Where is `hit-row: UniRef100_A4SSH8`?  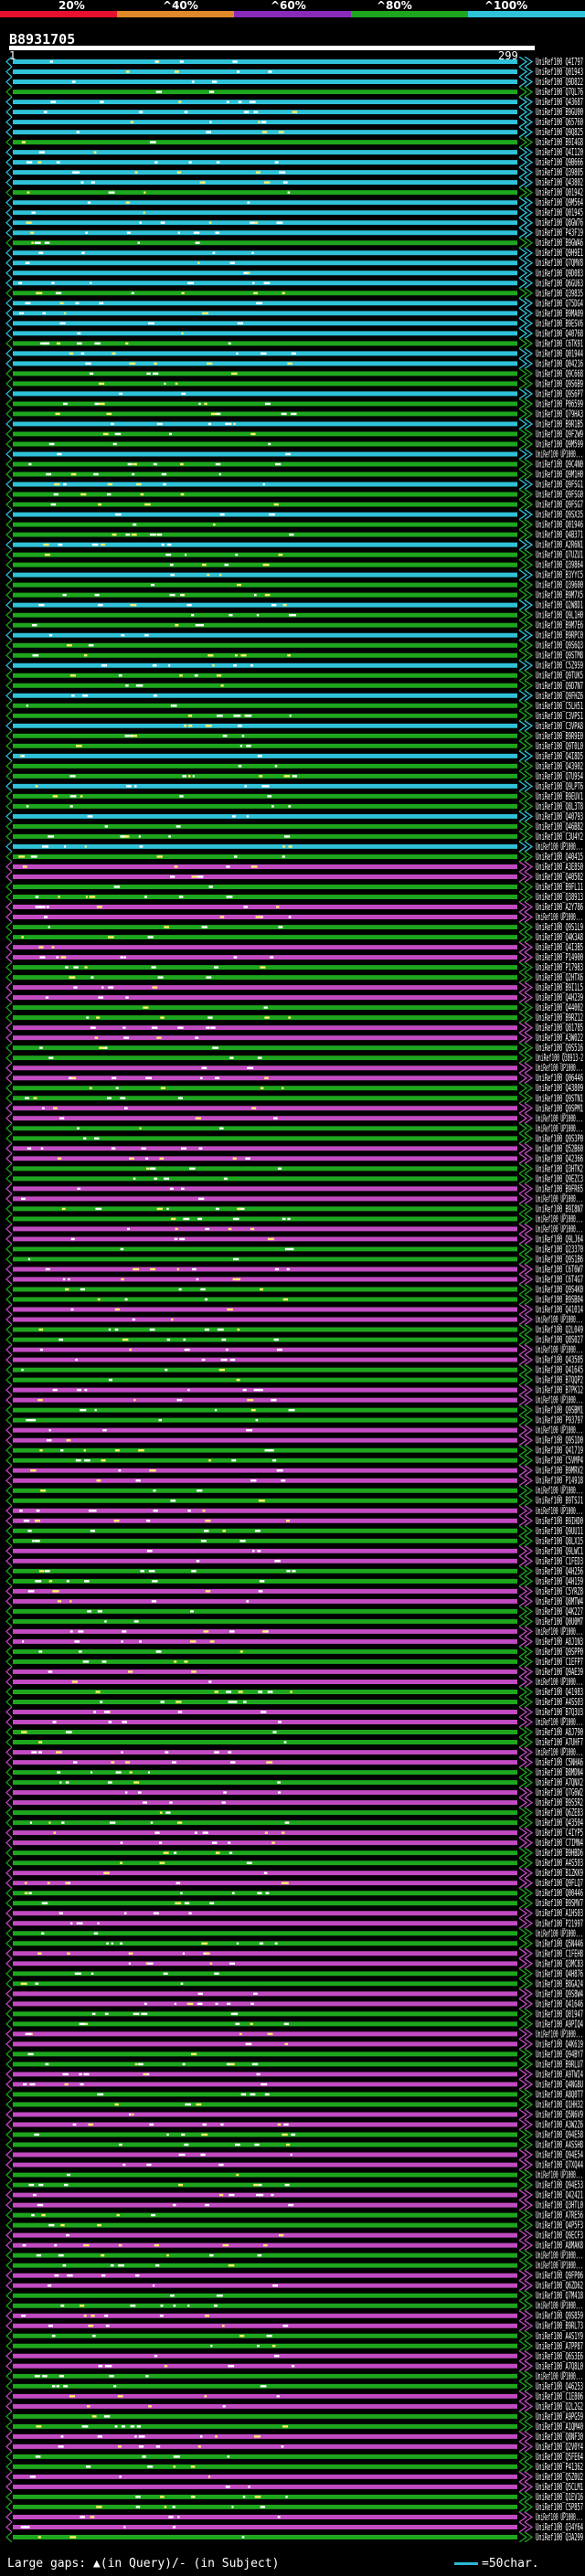 hit-row: UniRef100_A4SSH8 is located at coordinates (294, 2144).